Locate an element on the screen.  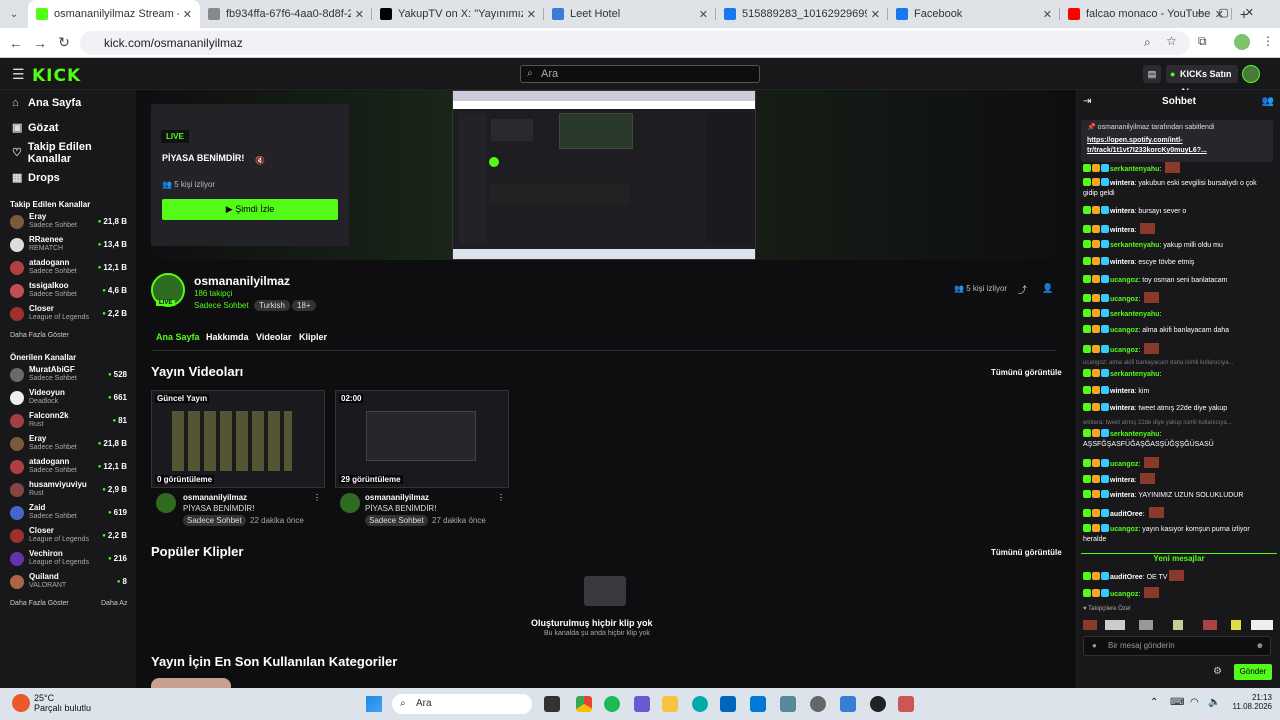
tag-turkish: Turkish is located at coordinates (272, 305).